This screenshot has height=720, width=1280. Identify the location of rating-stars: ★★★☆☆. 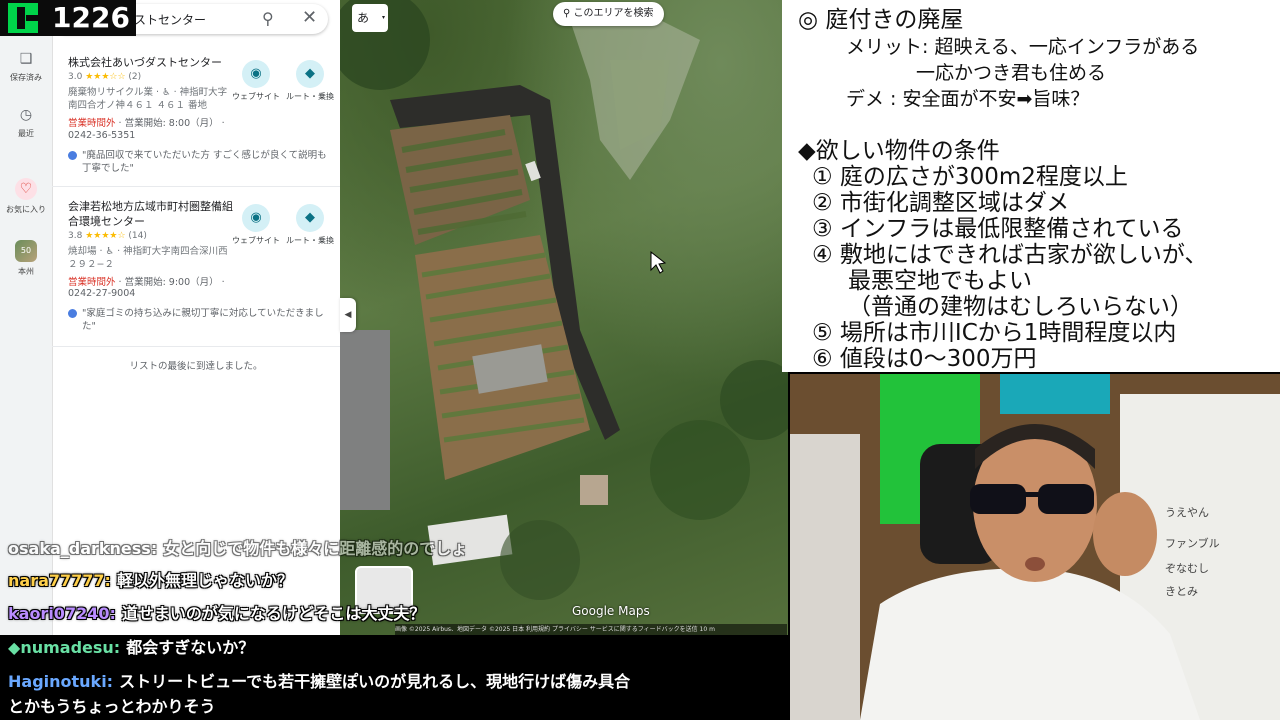
(105, 77).